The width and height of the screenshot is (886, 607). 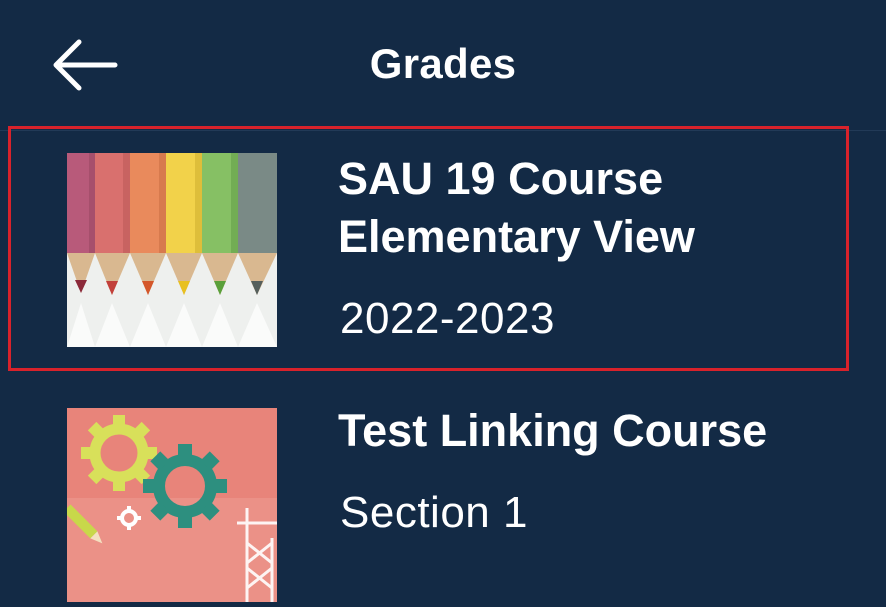 I want to click on page-title: Grades, so click(x=443, y=63).